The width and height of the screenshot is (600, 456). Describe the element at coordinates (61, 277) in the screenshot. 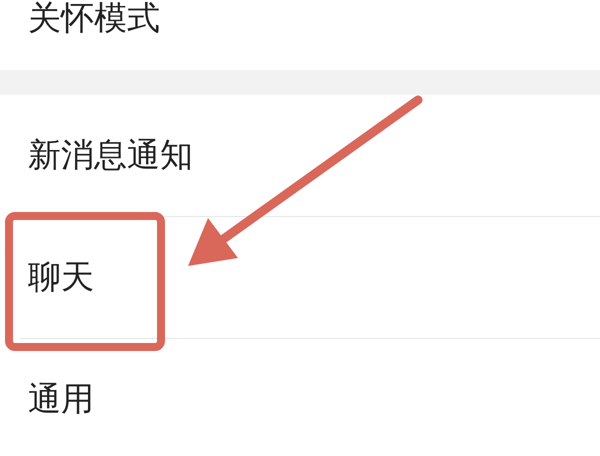

I see `settings-item: 聊天` at that location.